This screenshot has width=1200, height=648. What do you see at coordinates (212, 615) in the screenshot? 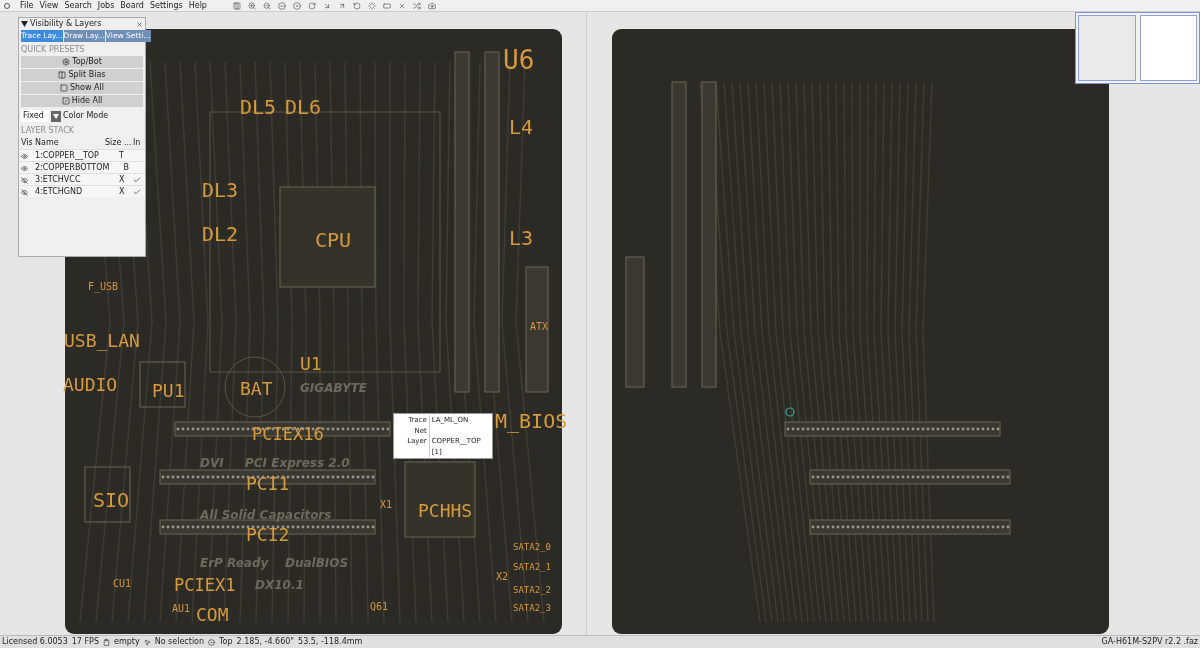
I see `component-label: COM` at bounding box center [212, 615].